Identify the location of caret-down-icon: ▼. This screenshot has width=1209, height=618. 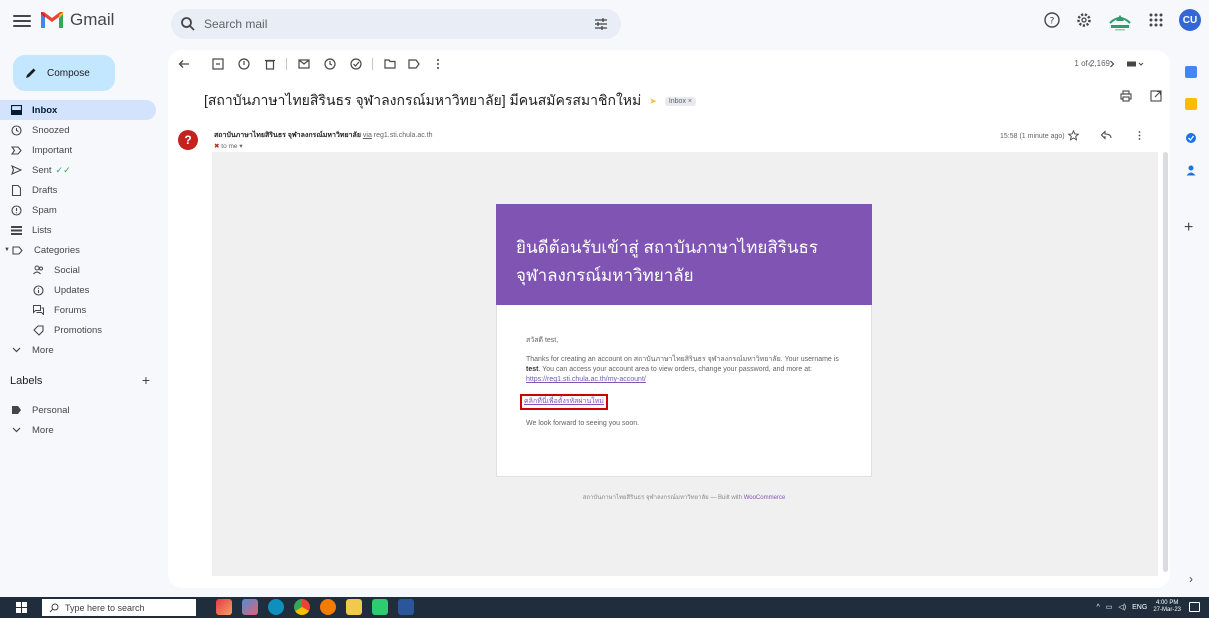
(7, 250).